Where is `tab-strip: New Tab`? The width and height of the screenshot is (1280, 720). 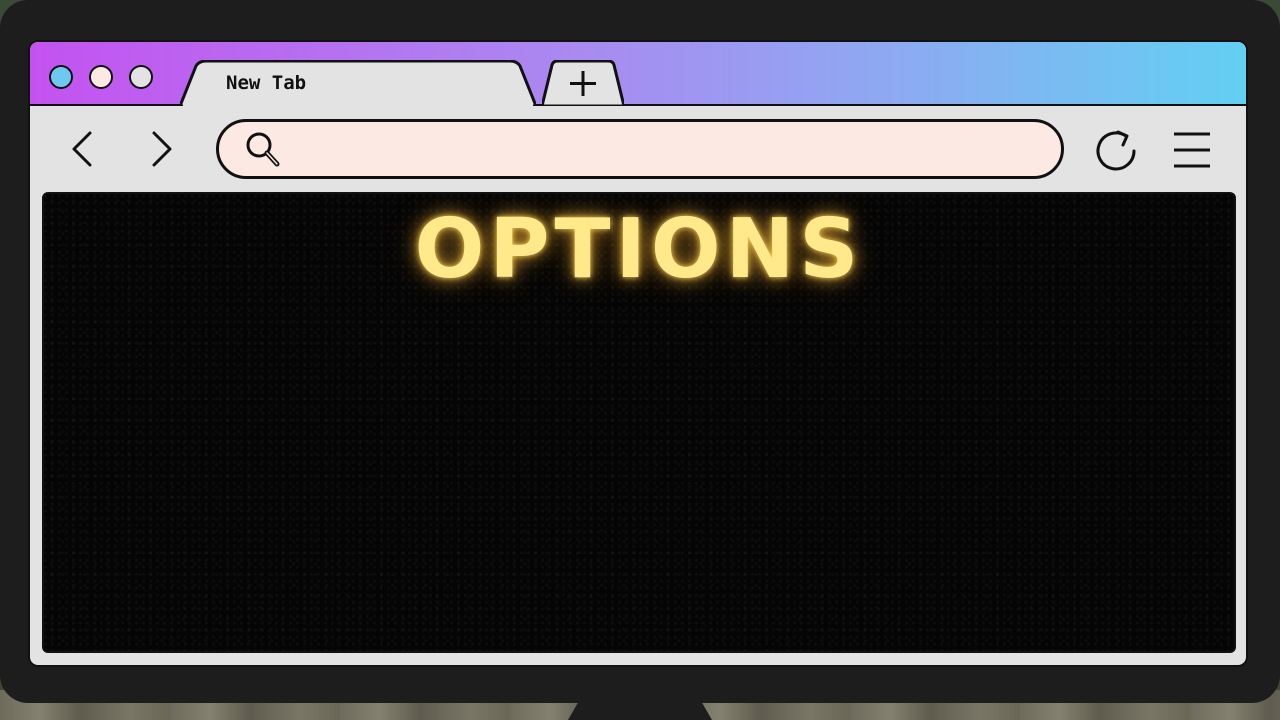 tab-strip: New Tab is located at coordinates (638, 75).